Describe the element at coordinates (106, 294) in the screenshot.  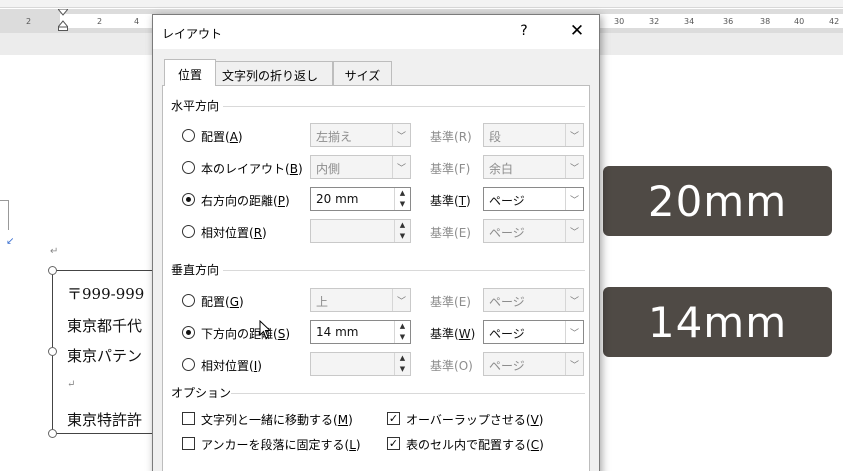
I see `textbox-line: 〒999-999` at that location.